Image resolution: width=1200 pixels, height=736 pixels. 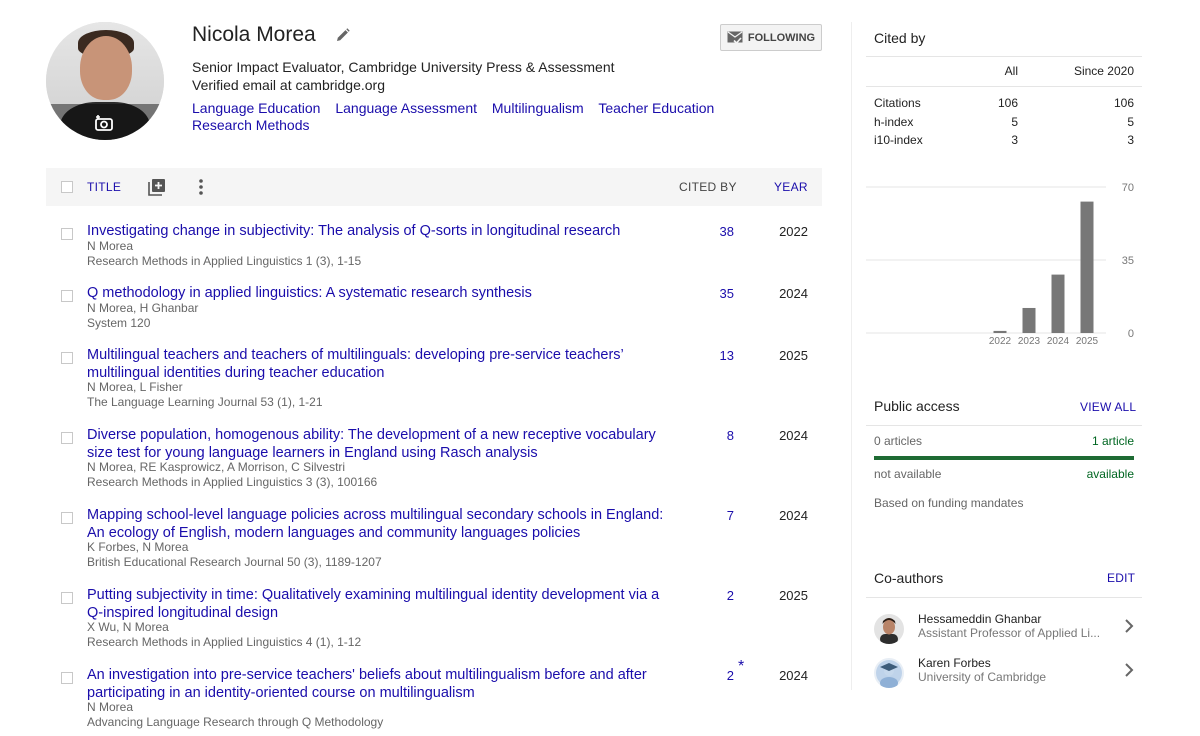 What do you see at coordinates (1029, 320) in the screenshot?
I see `chart-bar-2023` at bounding box center [1029, 320].